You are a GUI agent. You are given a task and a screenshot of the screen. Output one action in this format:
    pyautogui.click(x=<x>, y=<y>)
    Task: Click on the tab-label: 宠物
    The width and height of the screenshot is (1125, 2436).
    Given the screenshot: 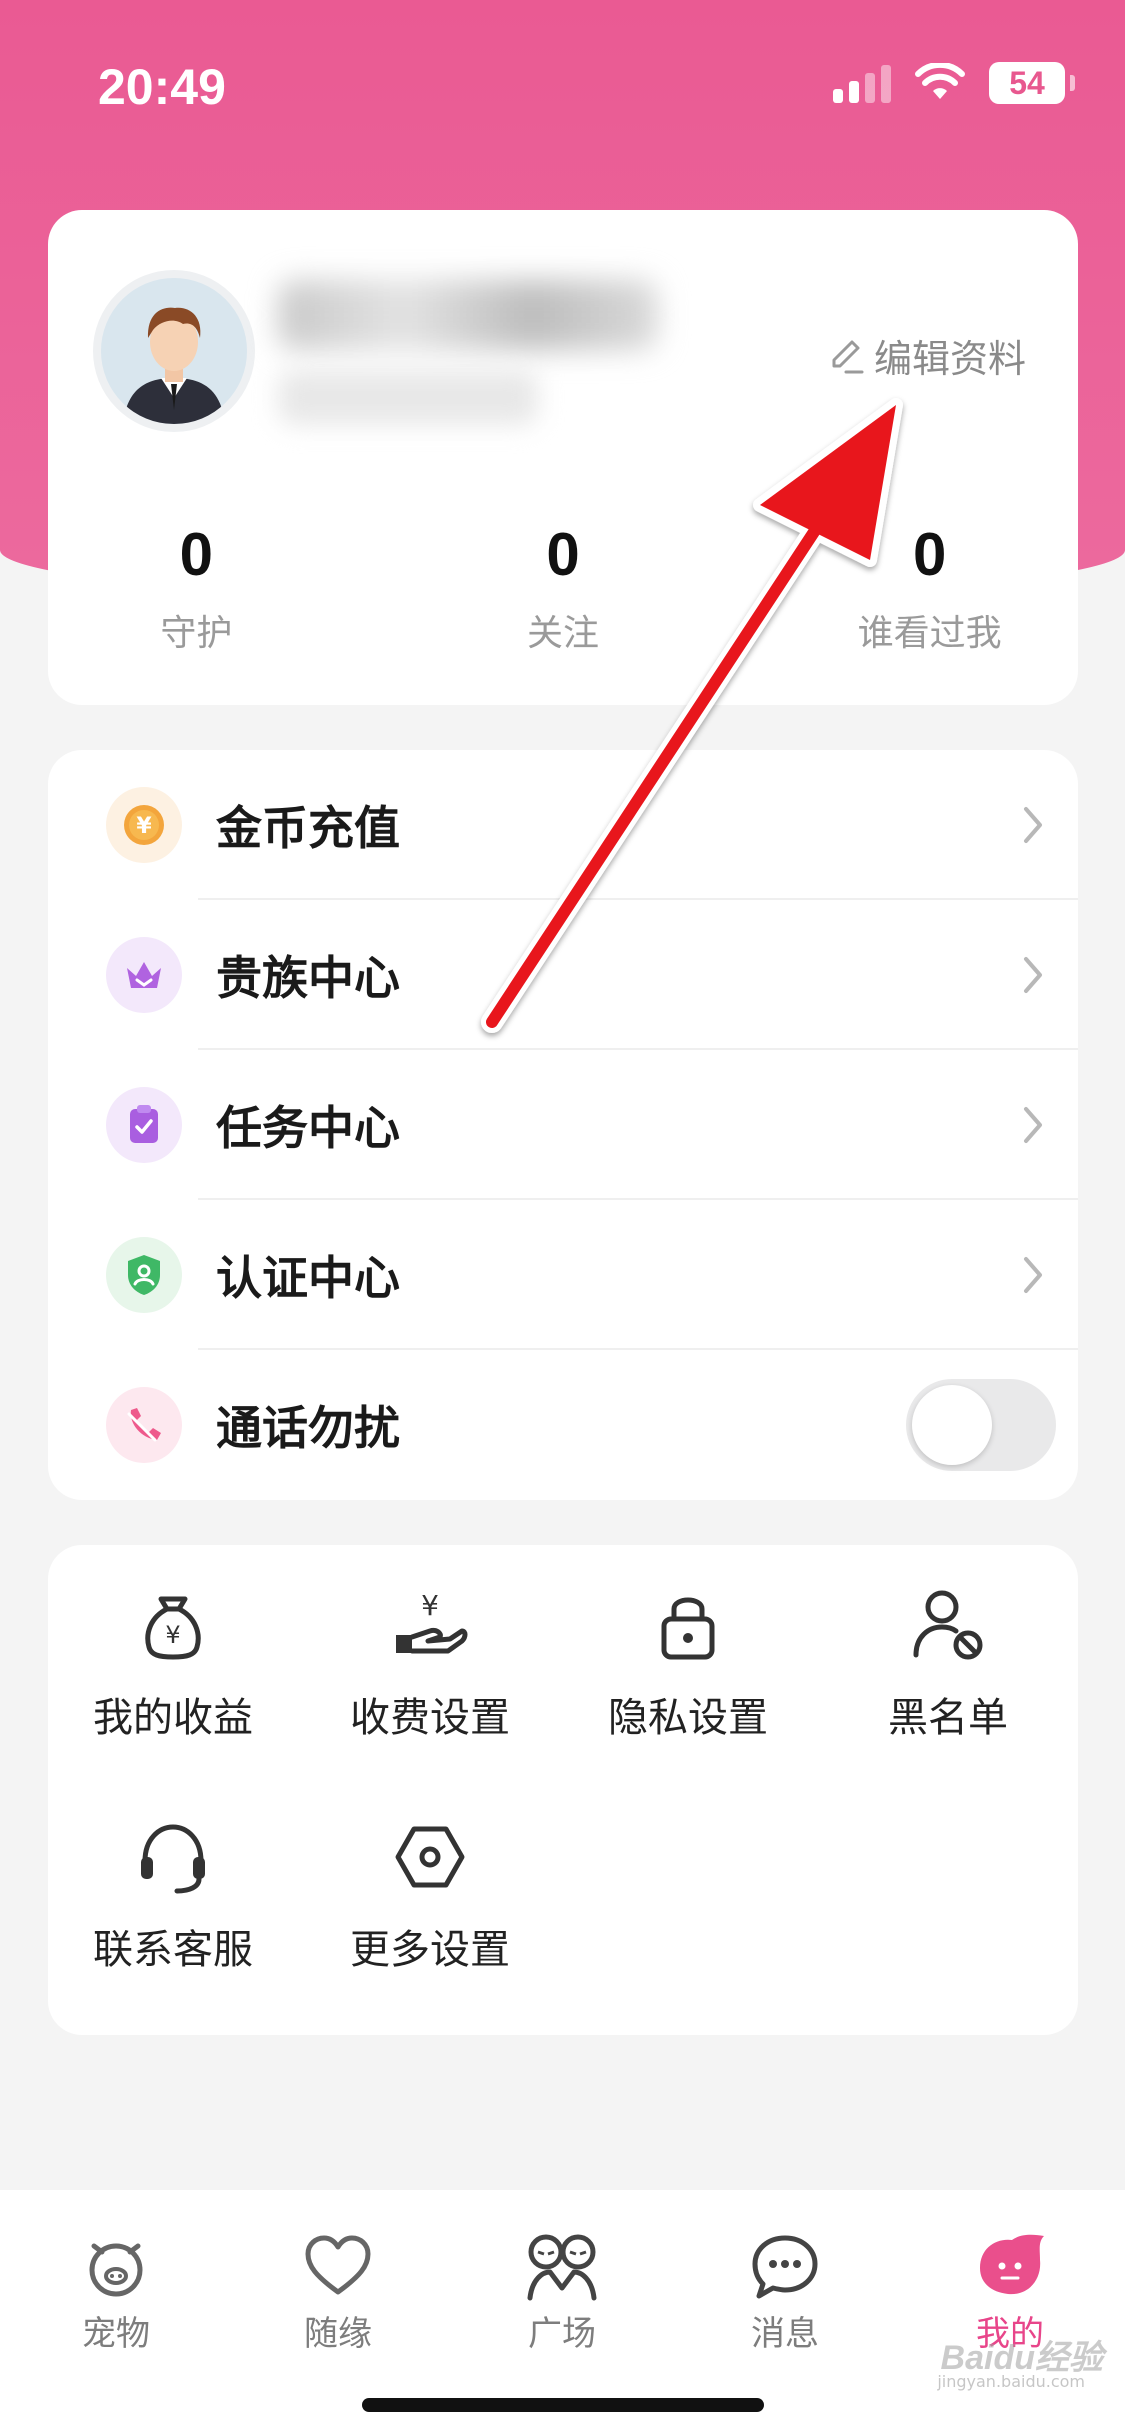 What is the action you would take?
    pyautogui.click(x=116, y=2334)
    